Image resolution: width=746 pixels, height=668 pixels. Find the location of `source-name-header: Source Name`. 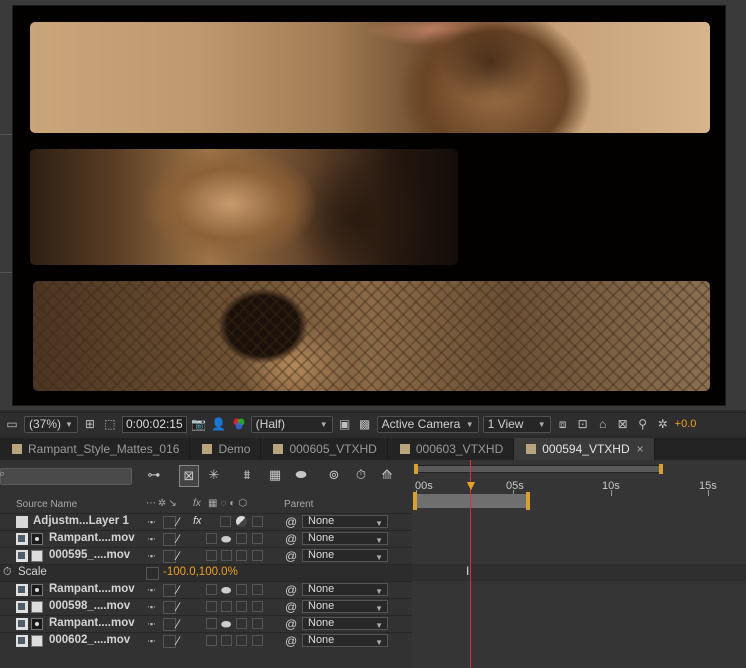

source-name-header: Source Name is located at coordinates (46, 504).